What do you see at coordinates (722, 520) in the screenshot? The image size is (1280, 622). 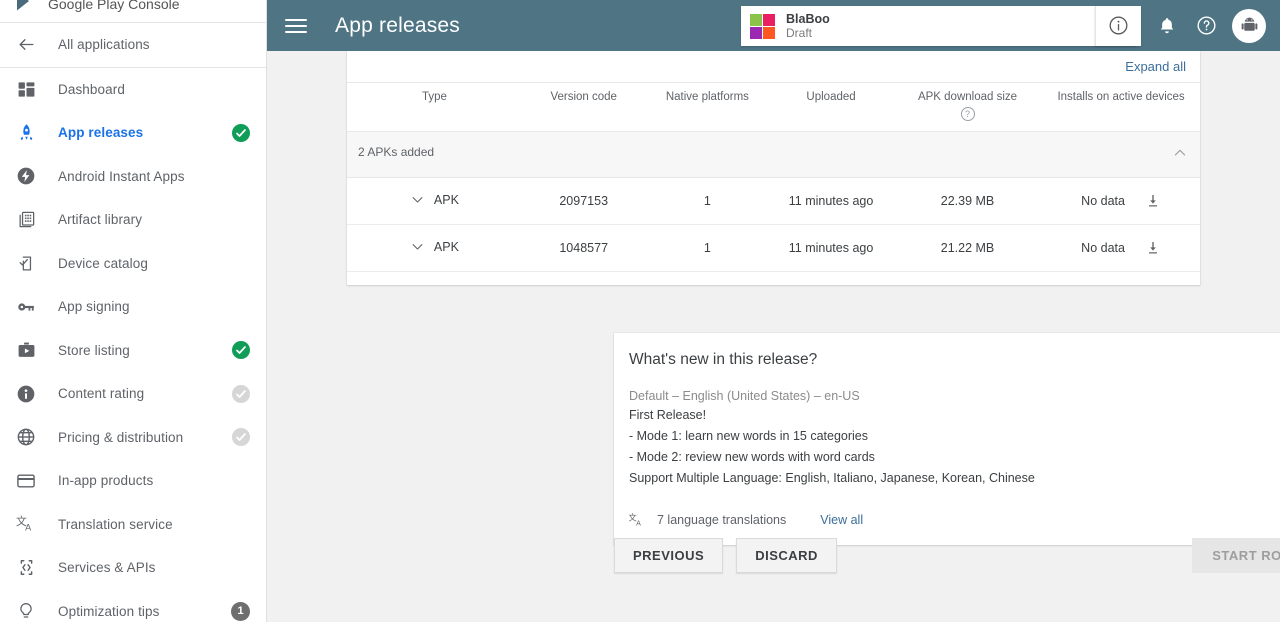 I see `translations-count-label: 7 language translations` at bounding box center [722, 520].